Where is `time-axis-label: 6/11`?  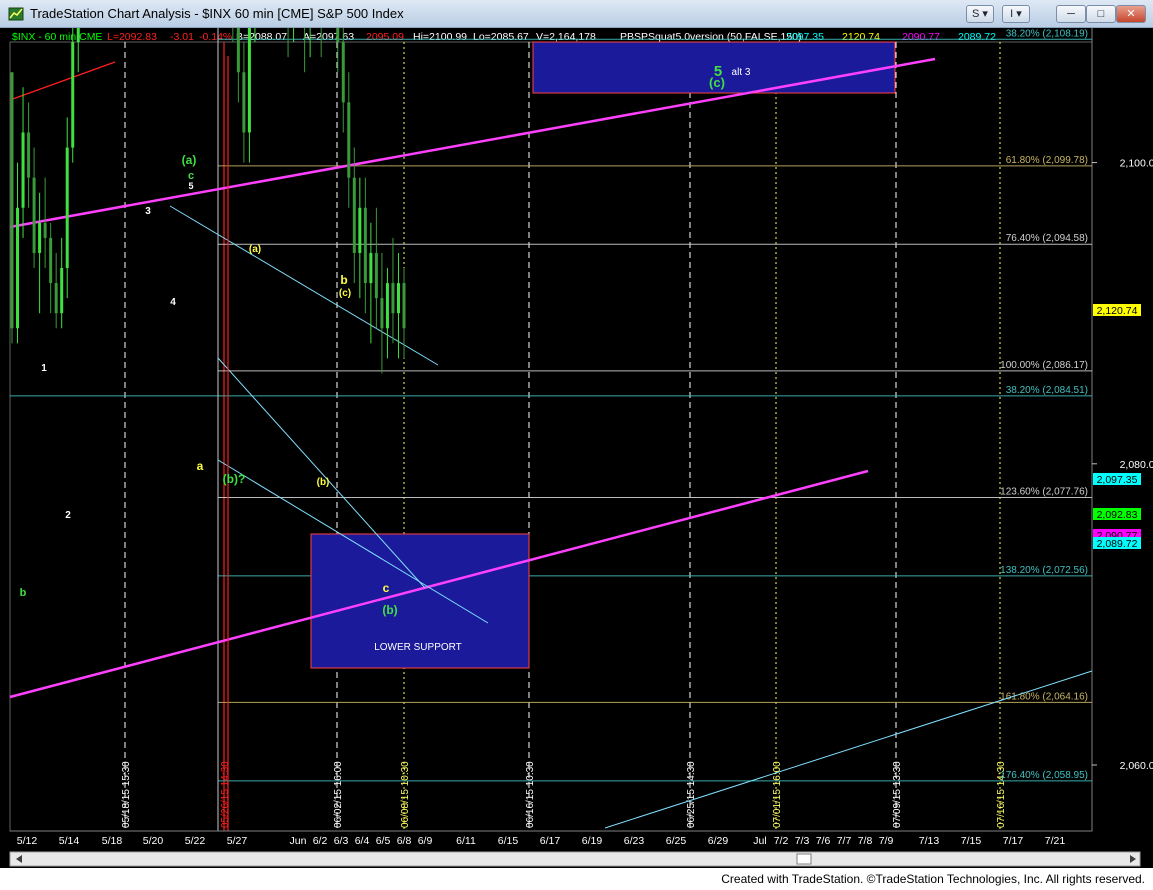 time-axis-label: 6/11 is located at coordinates (466, 841).